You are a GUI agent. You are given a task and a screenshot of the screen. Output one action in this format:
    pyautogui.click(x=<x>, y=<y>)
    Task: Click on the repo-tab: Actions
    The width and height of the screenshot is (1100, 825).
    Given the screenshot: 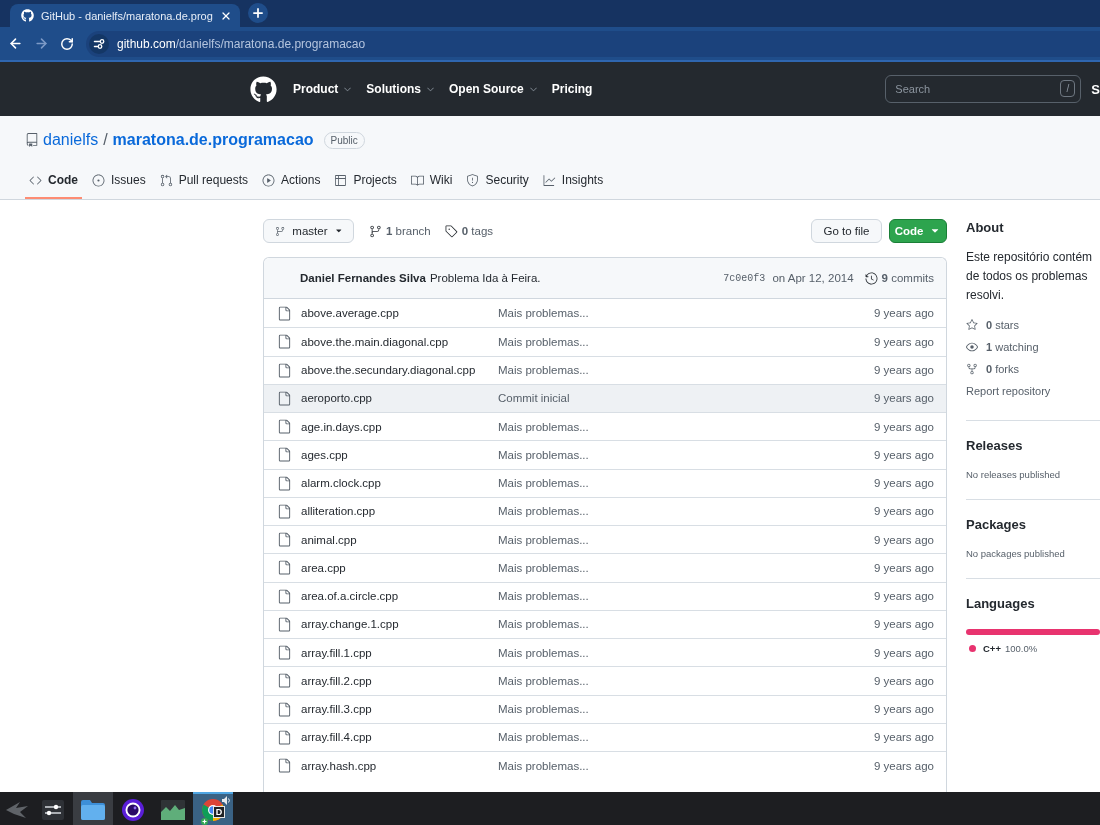 What is the action you would take?
    pyautogui.click(x=291, y=183)
    